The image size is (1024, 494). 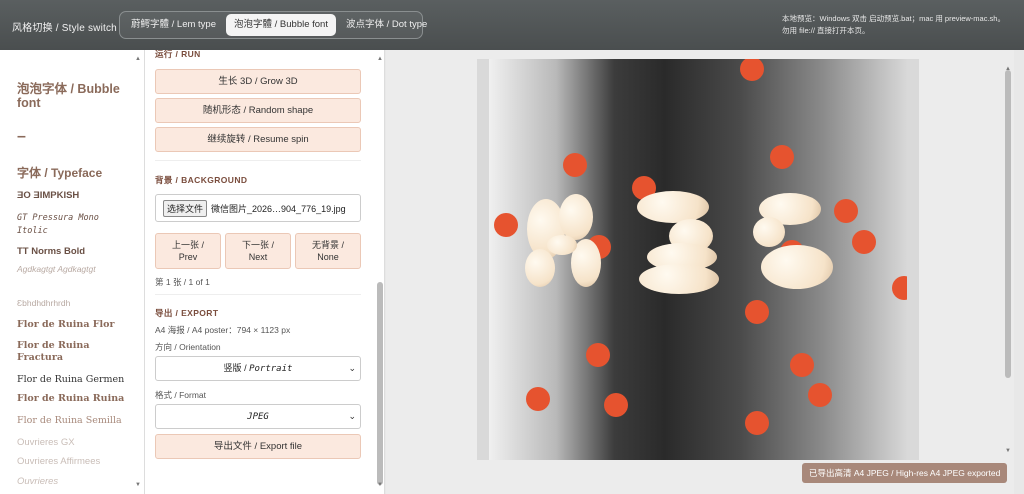 What do you see at coordinates (201, 180) in the screenshot?
I see `background-section-header: 背景 / BACKGROUND` at bounding box center [201, 180].